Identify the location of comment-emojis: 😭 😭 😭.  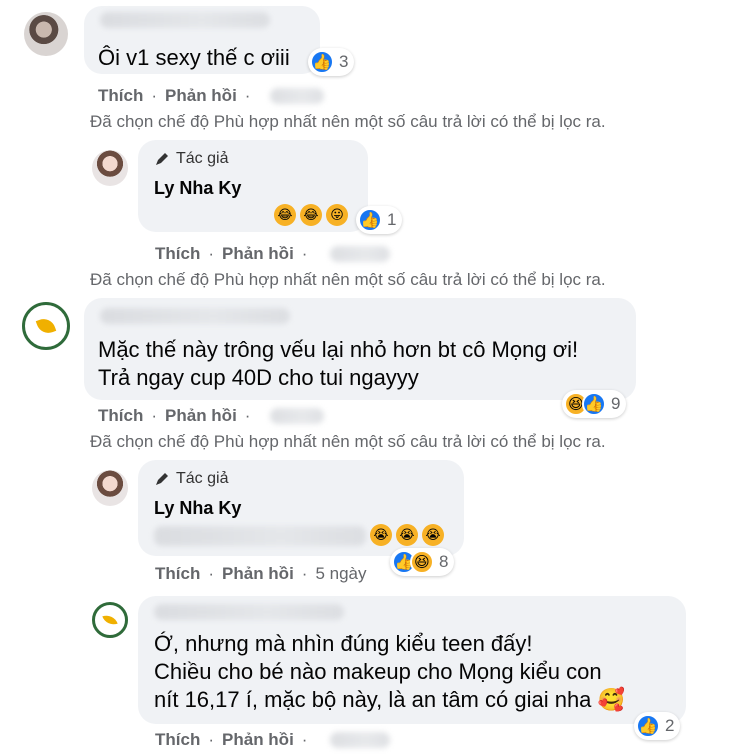
(407, 535).